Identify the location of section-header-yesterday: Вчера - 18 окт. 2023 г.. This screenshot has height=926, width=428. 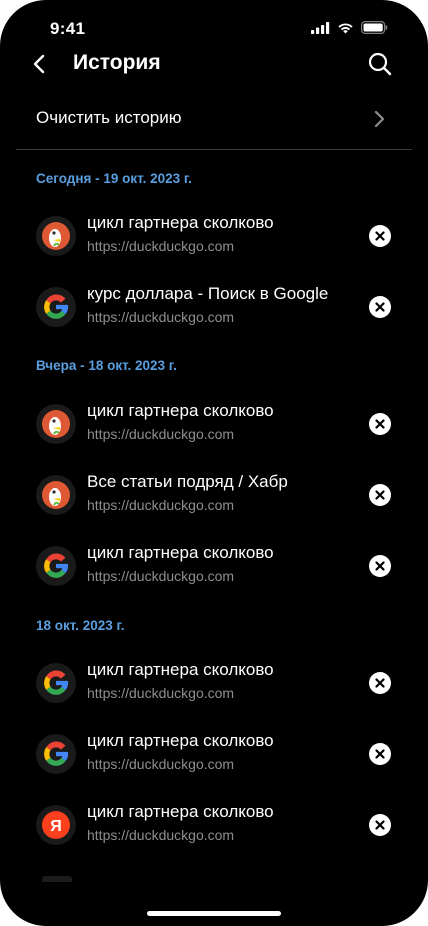
(106, 365).